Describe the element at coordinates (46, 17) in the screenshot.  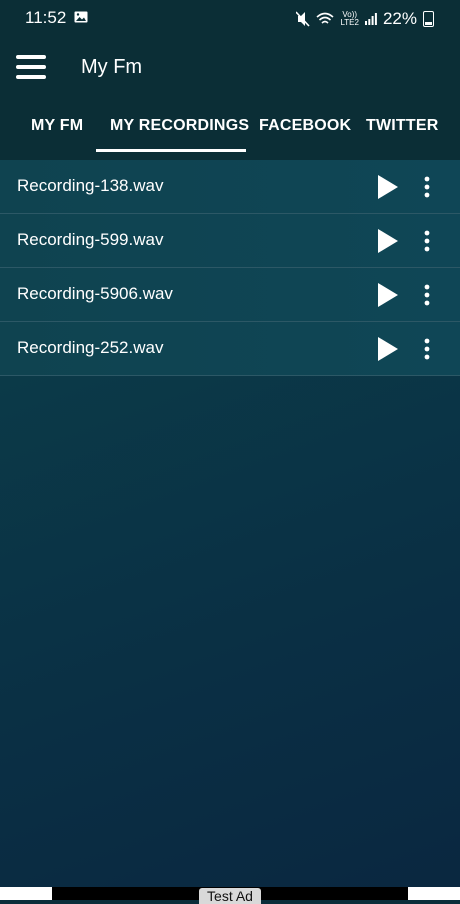
I see `status-time: 11:52` at that location.